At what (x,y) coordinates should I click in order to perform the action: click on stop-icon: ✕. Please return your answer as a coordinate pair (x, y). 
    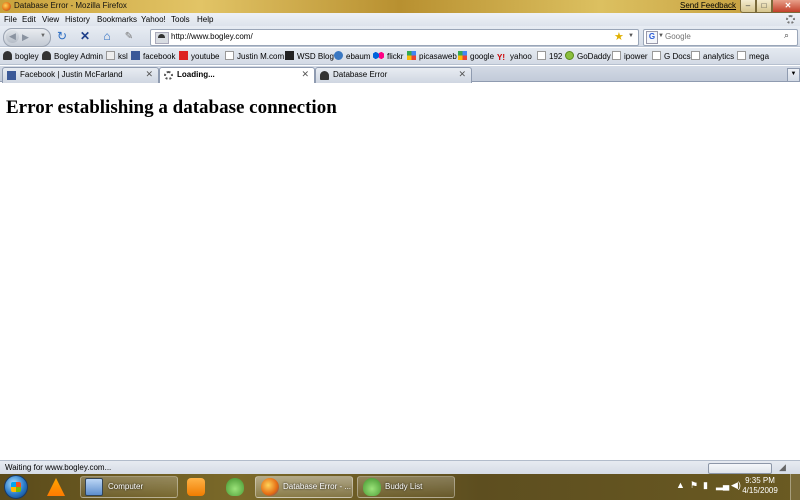
    Looking at the image, I should click on (85, 37).